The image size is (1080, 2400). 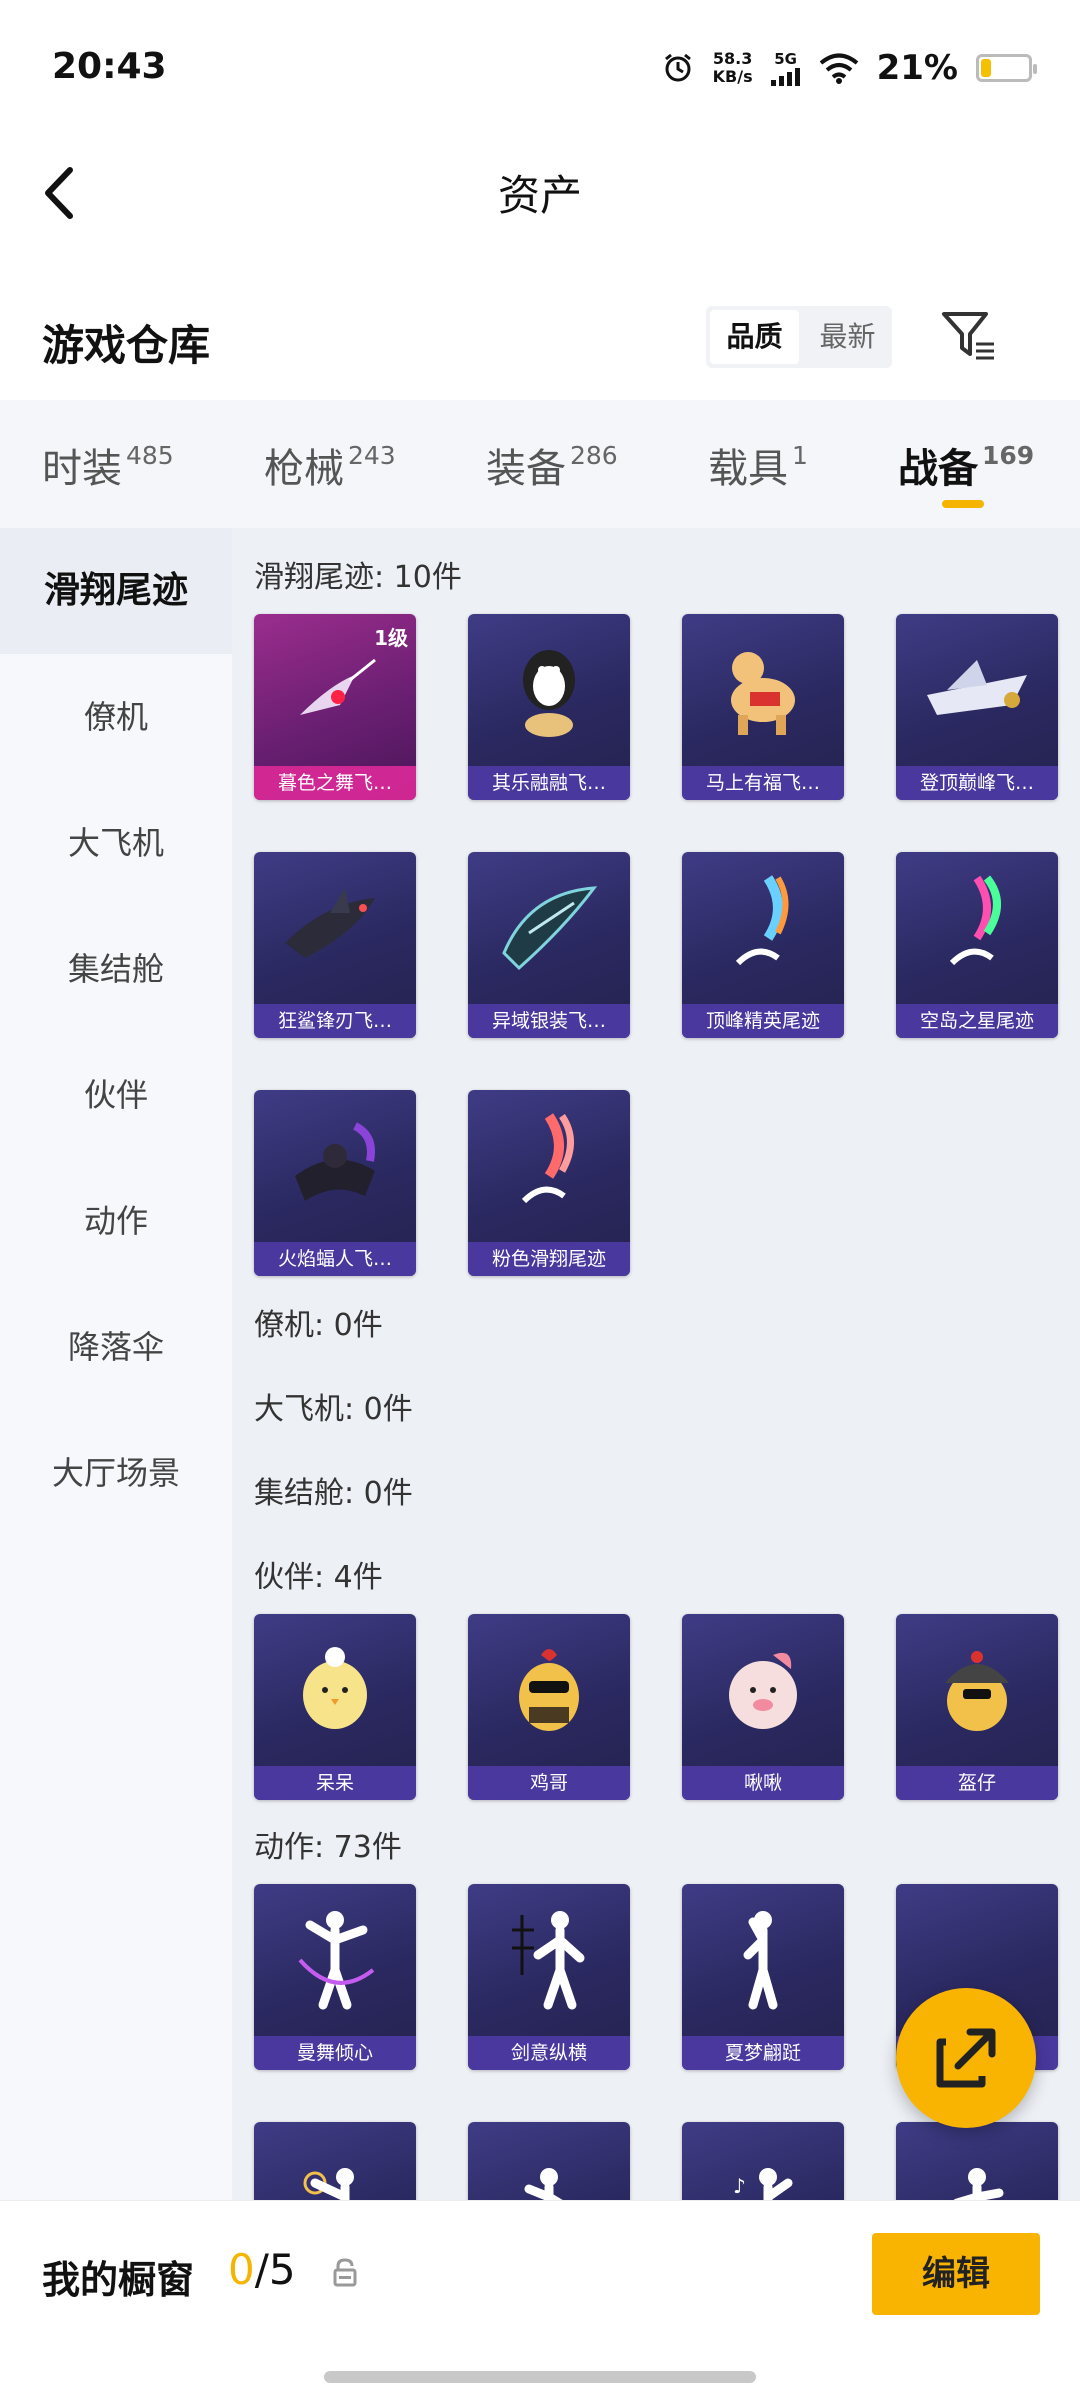 What do you see at coordinates (304, 469) in the screenshot?
I see `tab-label: 枪械` at bounding box center [304, 469].